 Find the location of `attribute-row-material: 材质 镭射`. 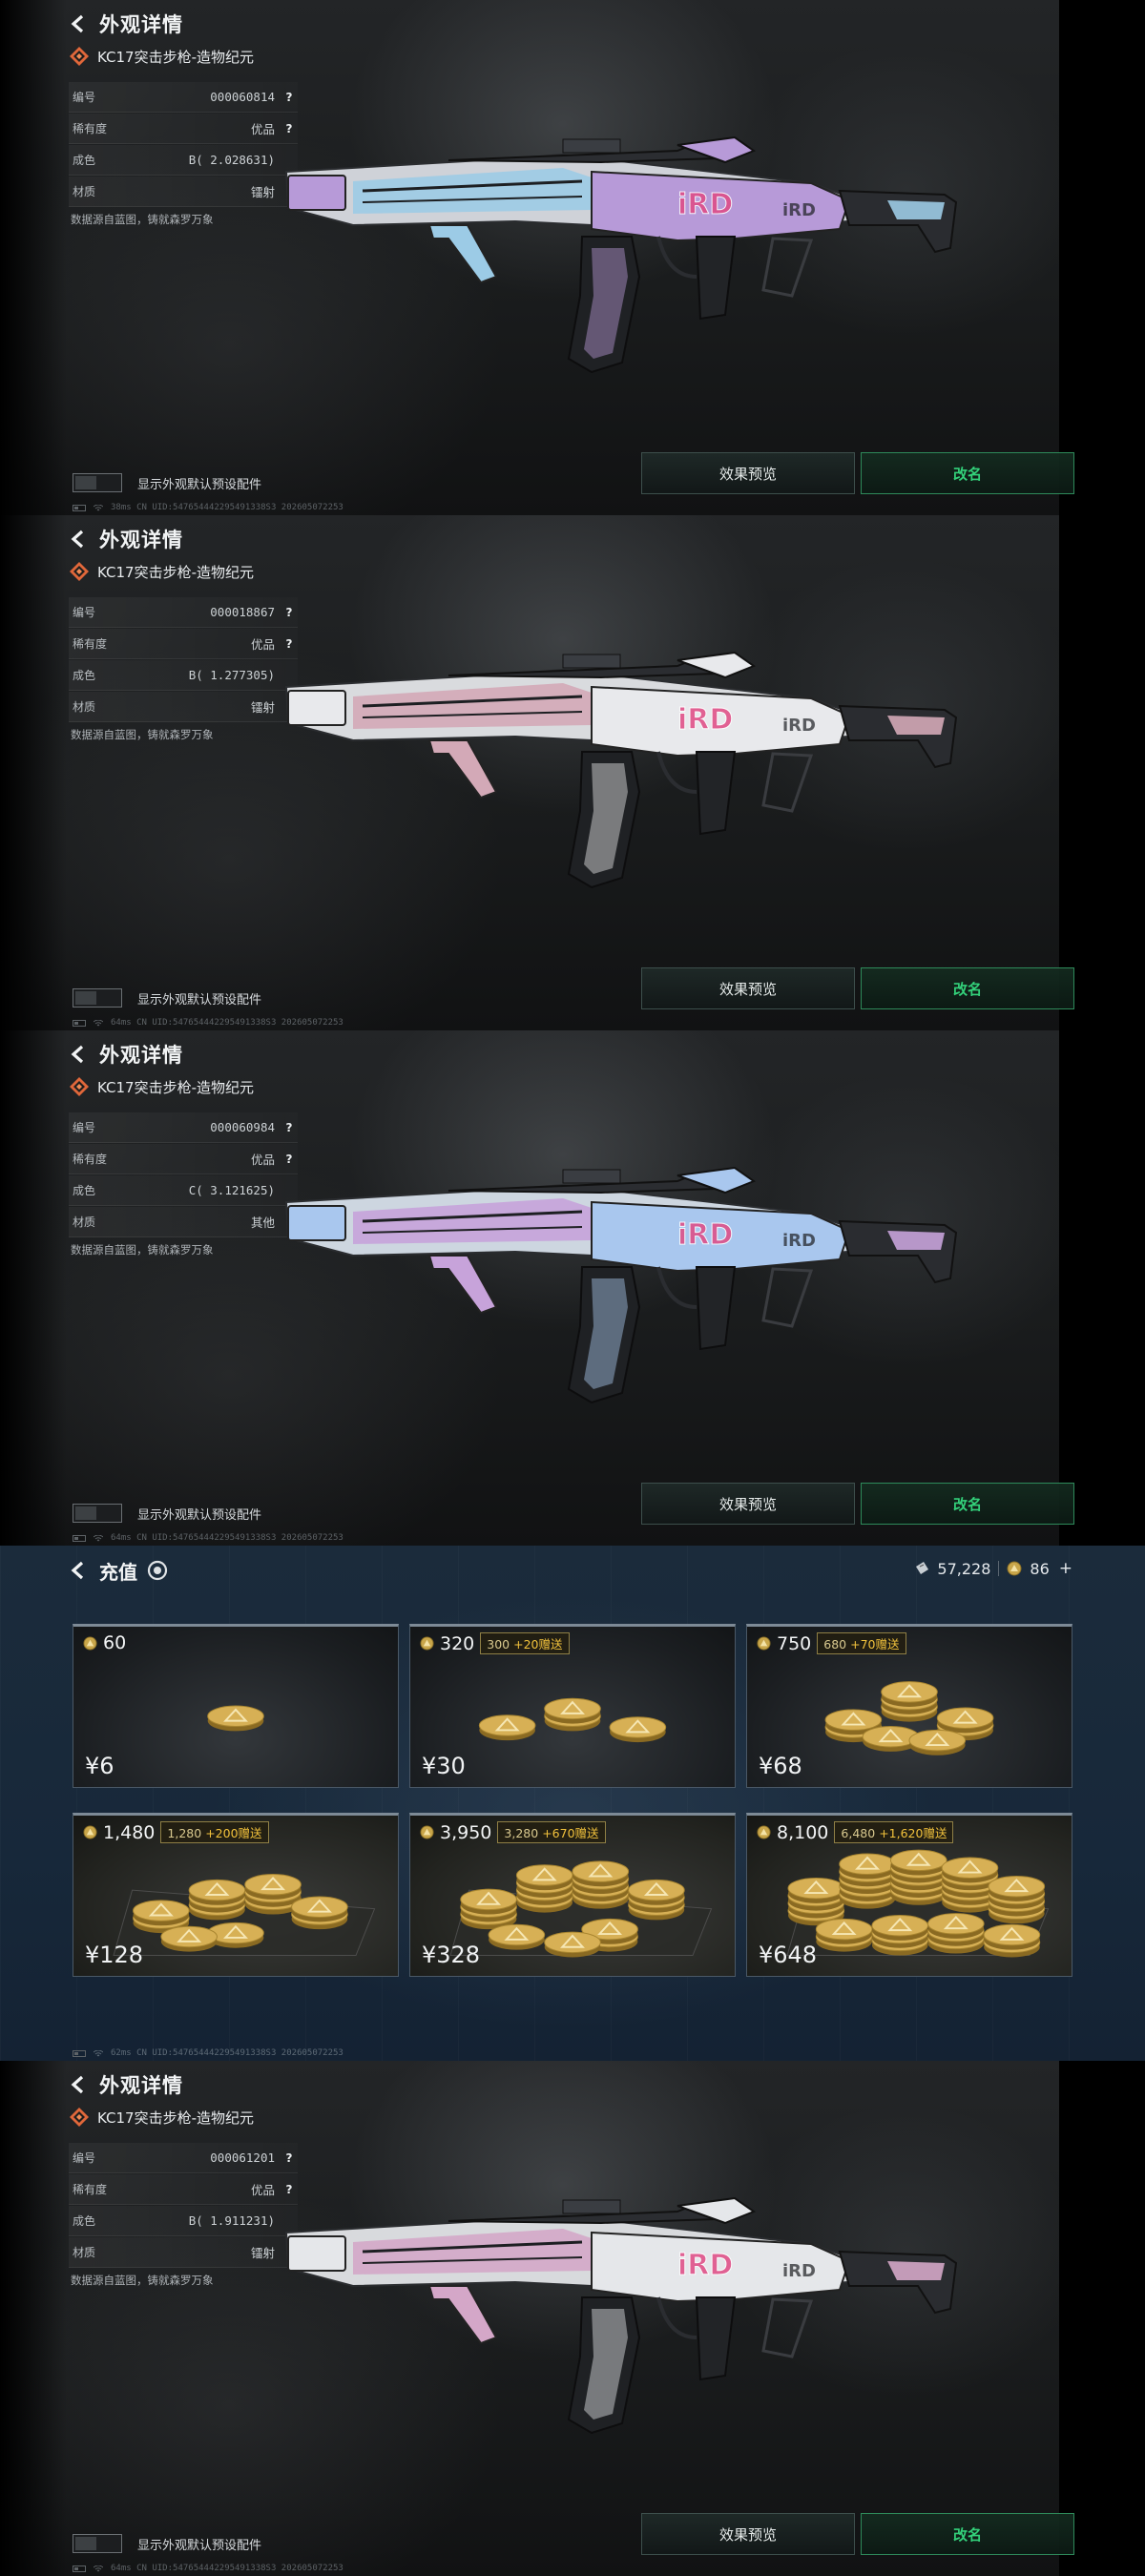

attribute-row-material: 材质 镭射 is located at coordinates (184, 192).